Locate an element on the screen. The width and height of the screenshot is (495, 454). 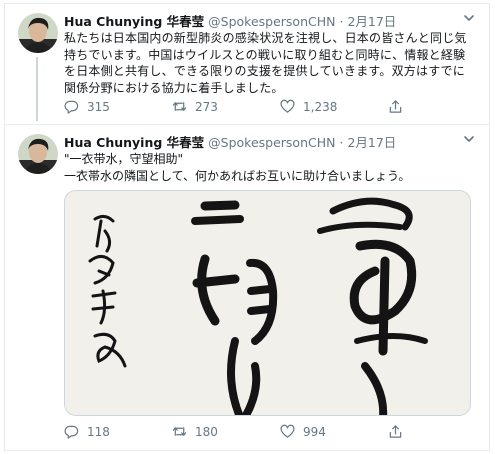
tweet-text-line: 関係分野における協力に着手しました。 is located at coordinates (174, 87).